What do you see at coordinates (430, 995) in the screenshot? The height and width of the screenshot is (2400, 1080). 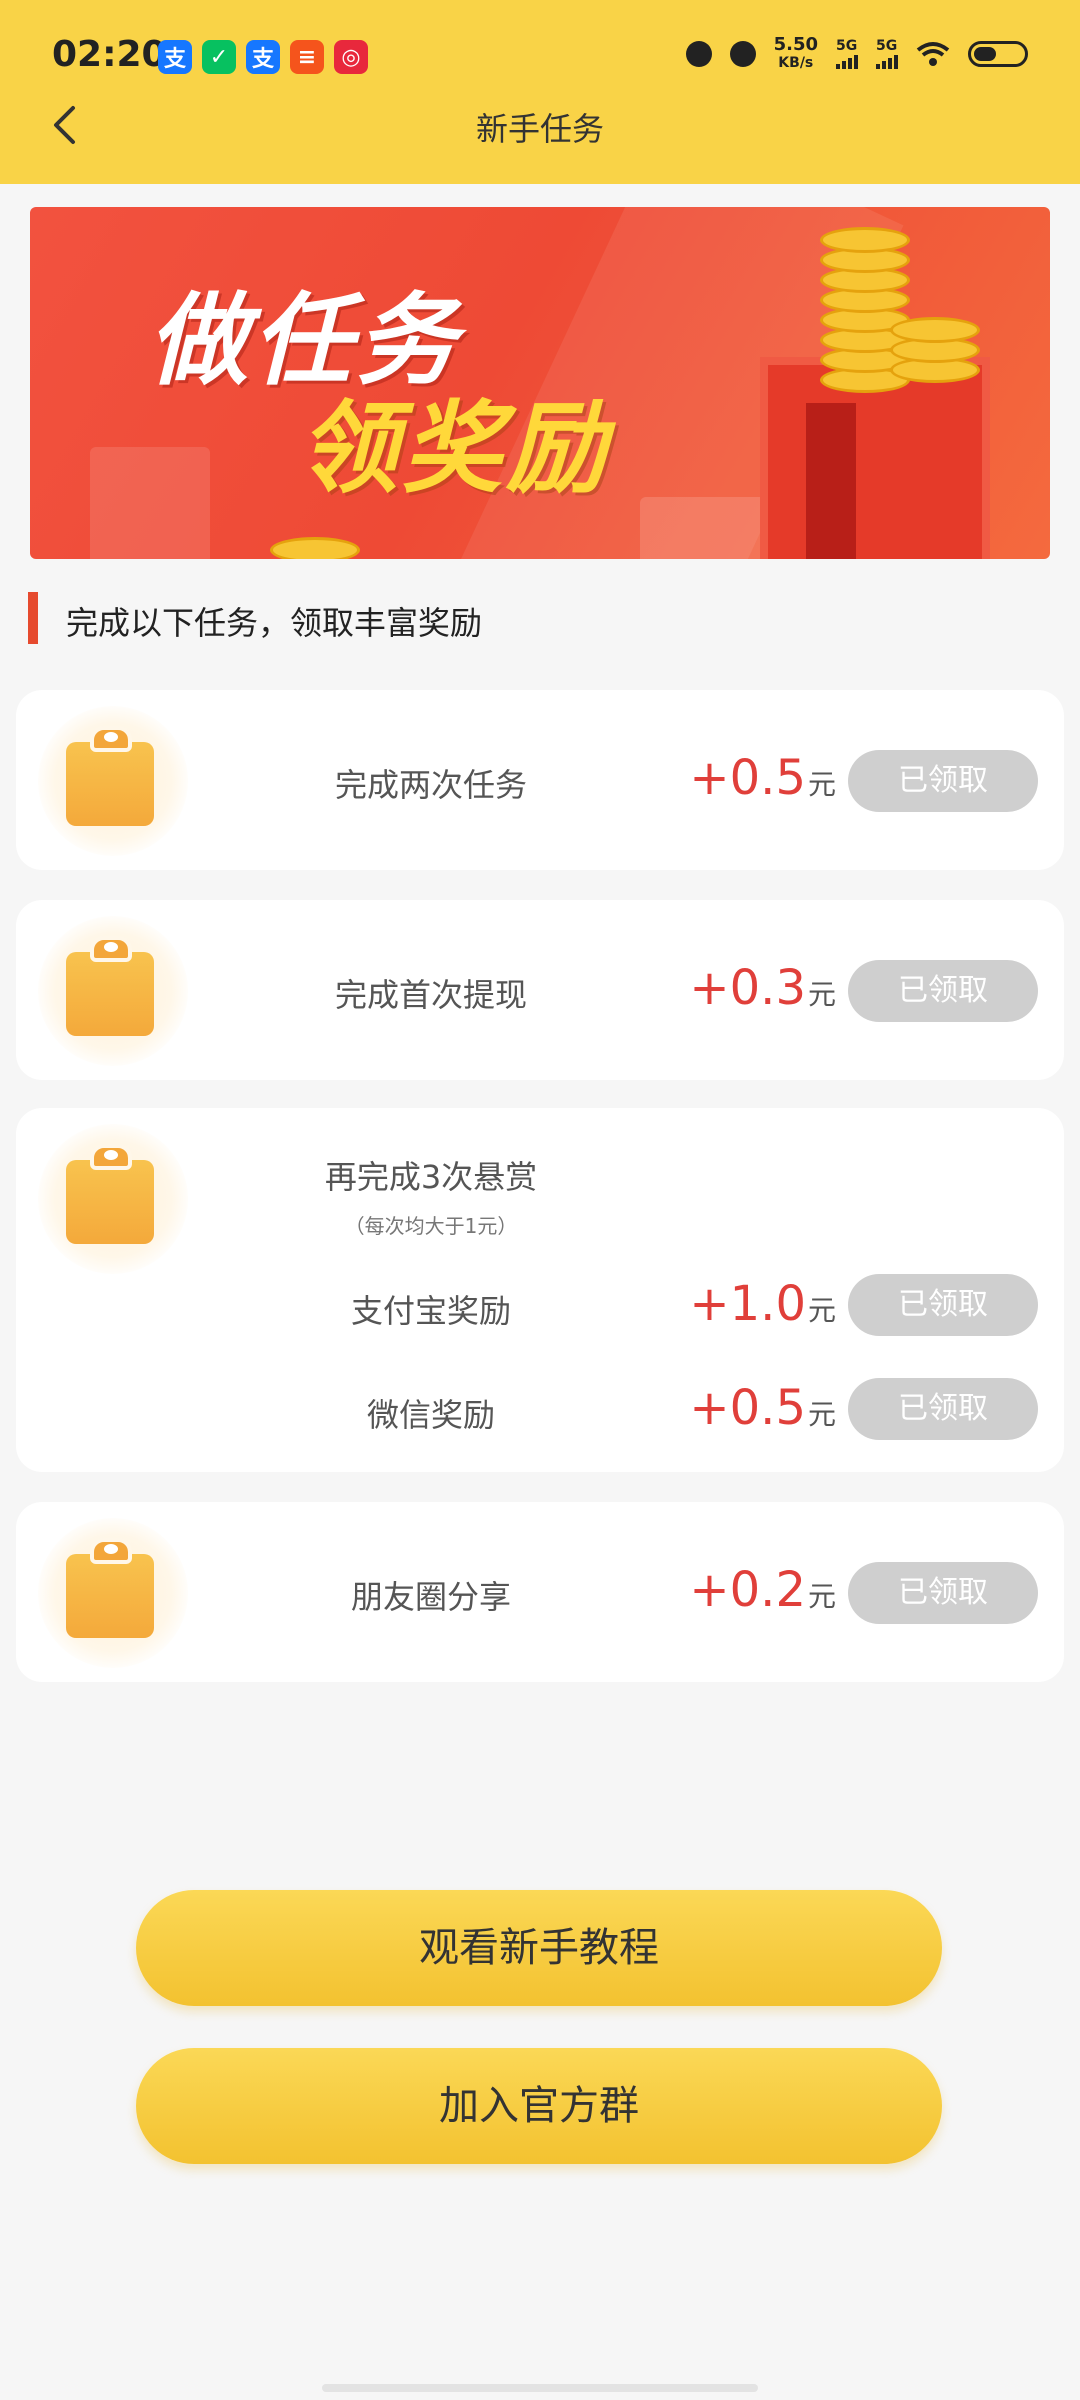 I see `task-label: 完成首次提现` at bounding box center [430, 995].